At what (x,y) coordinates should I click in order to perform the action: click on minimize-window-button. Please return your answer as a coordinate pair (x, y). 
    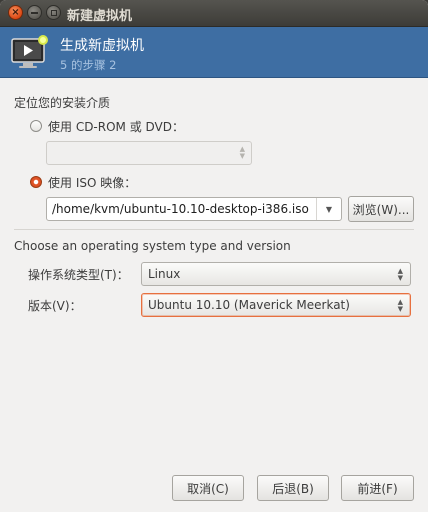
    Looking at the image, I should click on (34, 12).